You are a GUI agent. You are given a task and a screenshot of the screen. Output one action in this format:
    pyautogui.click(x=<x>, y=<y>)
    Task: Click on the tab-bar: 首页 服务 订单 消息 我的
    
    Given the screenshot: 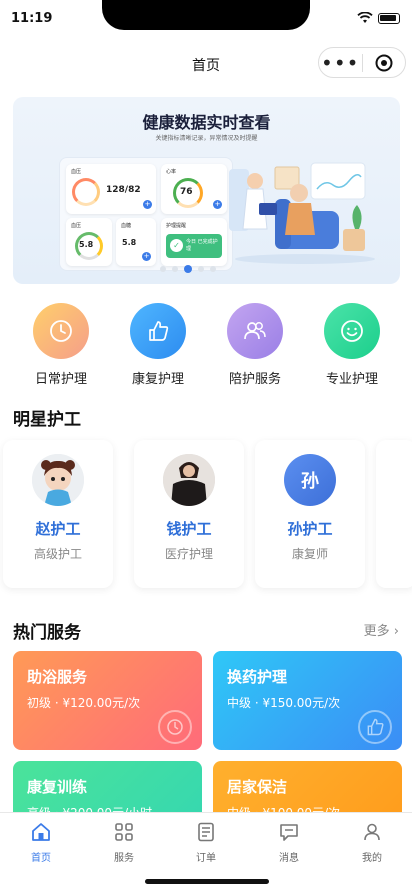 What is the action you would take?
    pyautogui.click(x=206, y=849)
    